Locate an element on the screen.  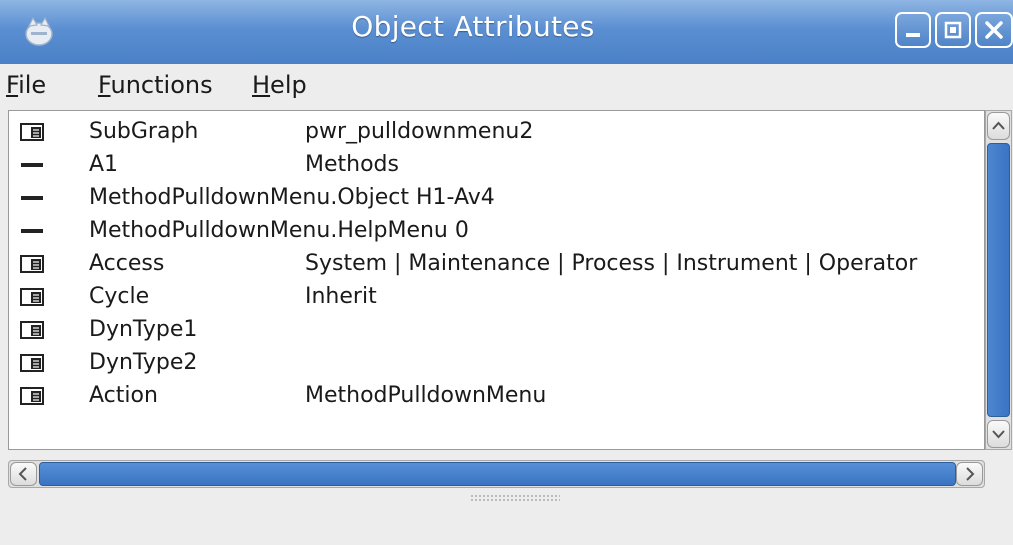
list-item: MethodPulldownMenu.Object H1-Av4 is located at coordinates (497, 198).